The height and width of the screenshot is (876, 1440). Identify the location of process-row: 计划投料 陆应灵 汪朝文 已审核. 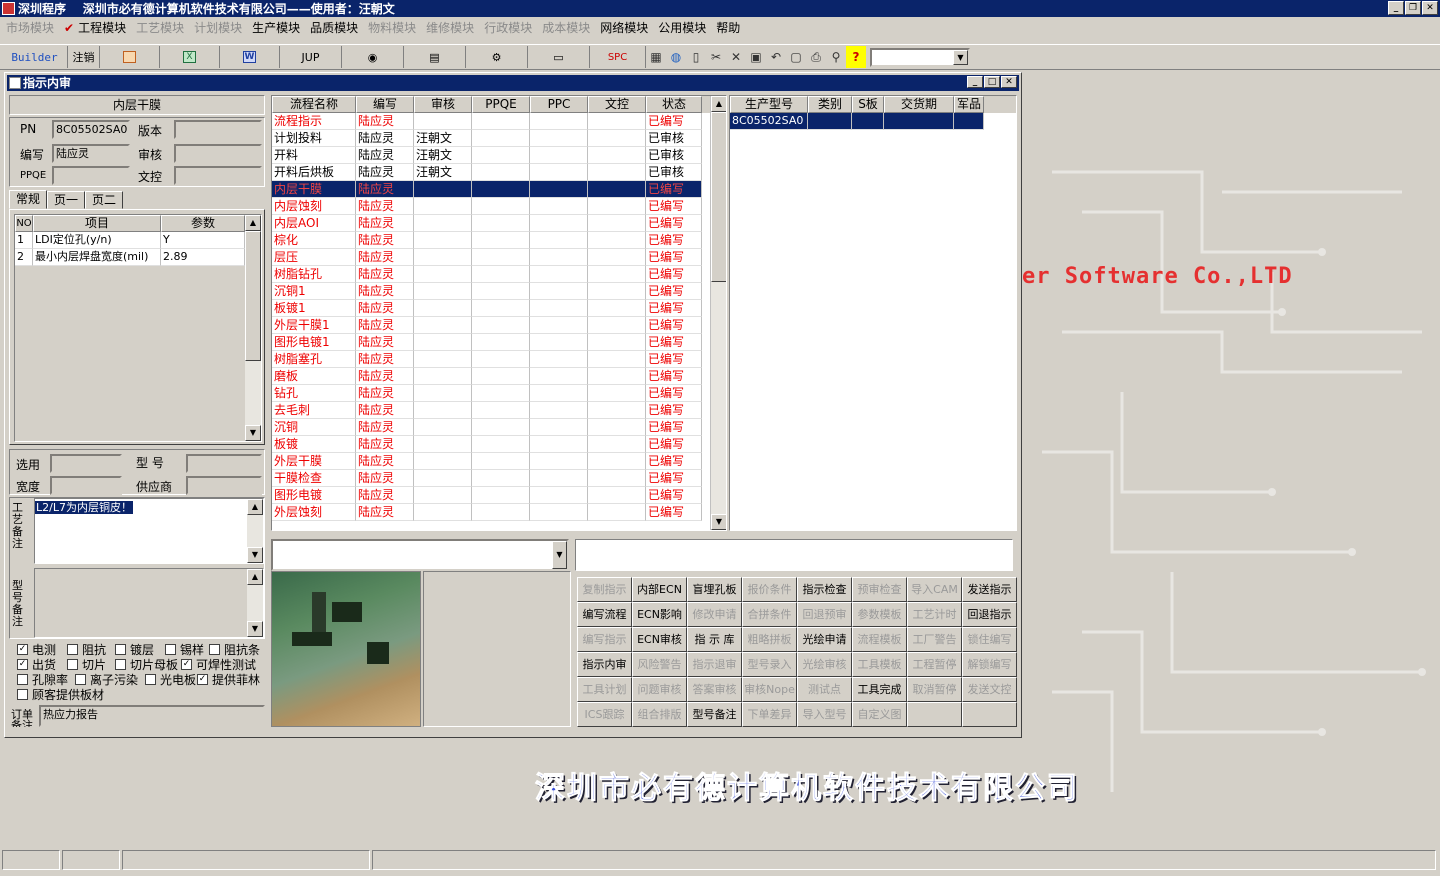
(499, 138).